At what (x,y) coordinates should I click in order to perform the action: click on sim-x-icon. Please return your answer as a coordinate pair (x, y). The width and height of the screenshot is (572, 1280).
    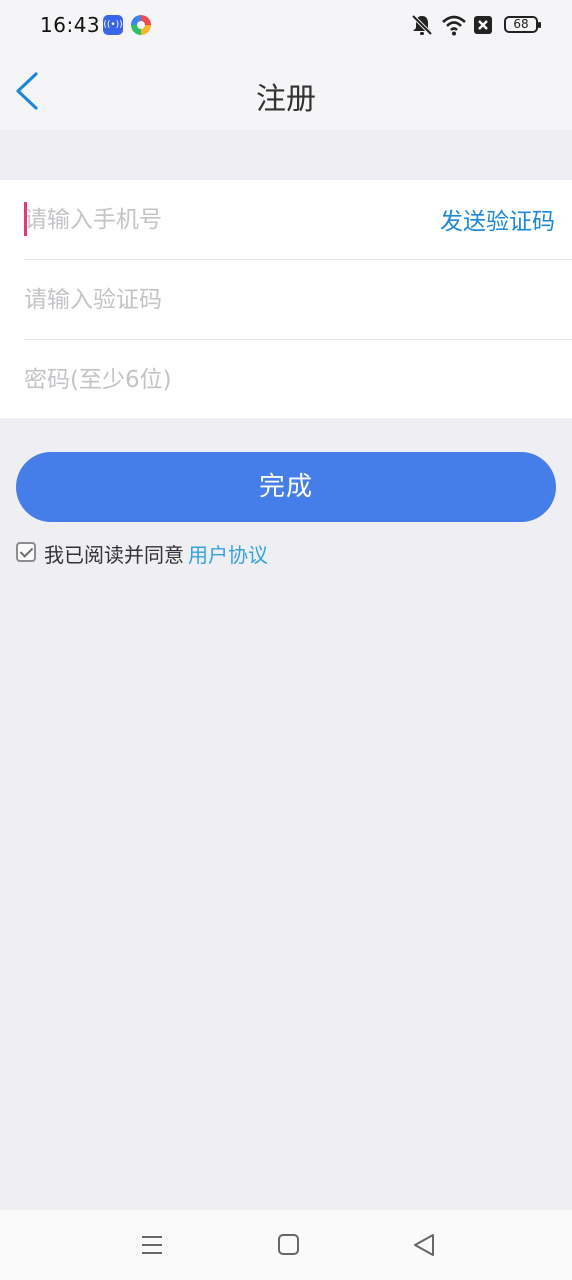
    Looking at the image, I should click on (483, 25).